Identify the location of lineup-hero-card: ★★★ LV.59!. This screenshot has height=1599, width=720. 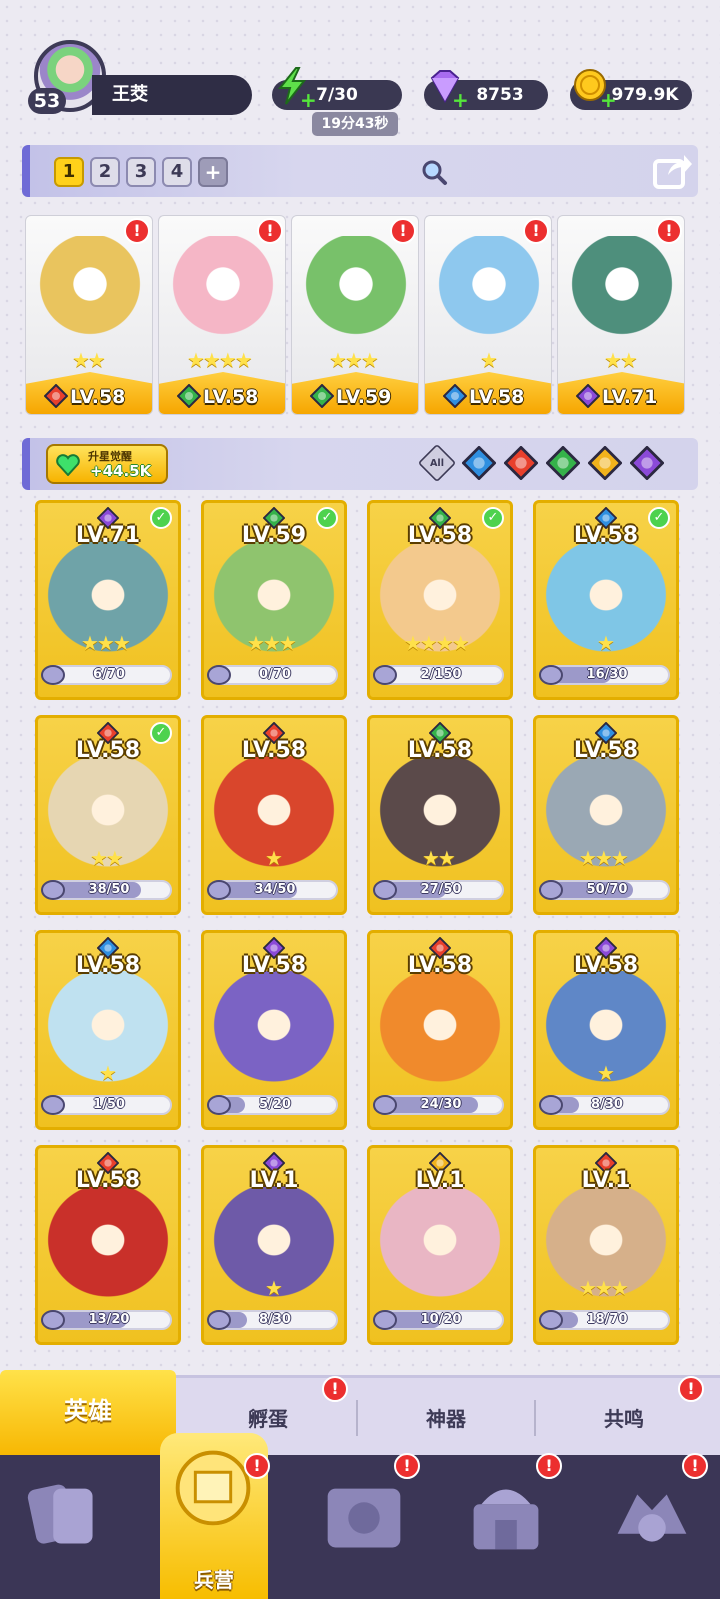
(355, 315).